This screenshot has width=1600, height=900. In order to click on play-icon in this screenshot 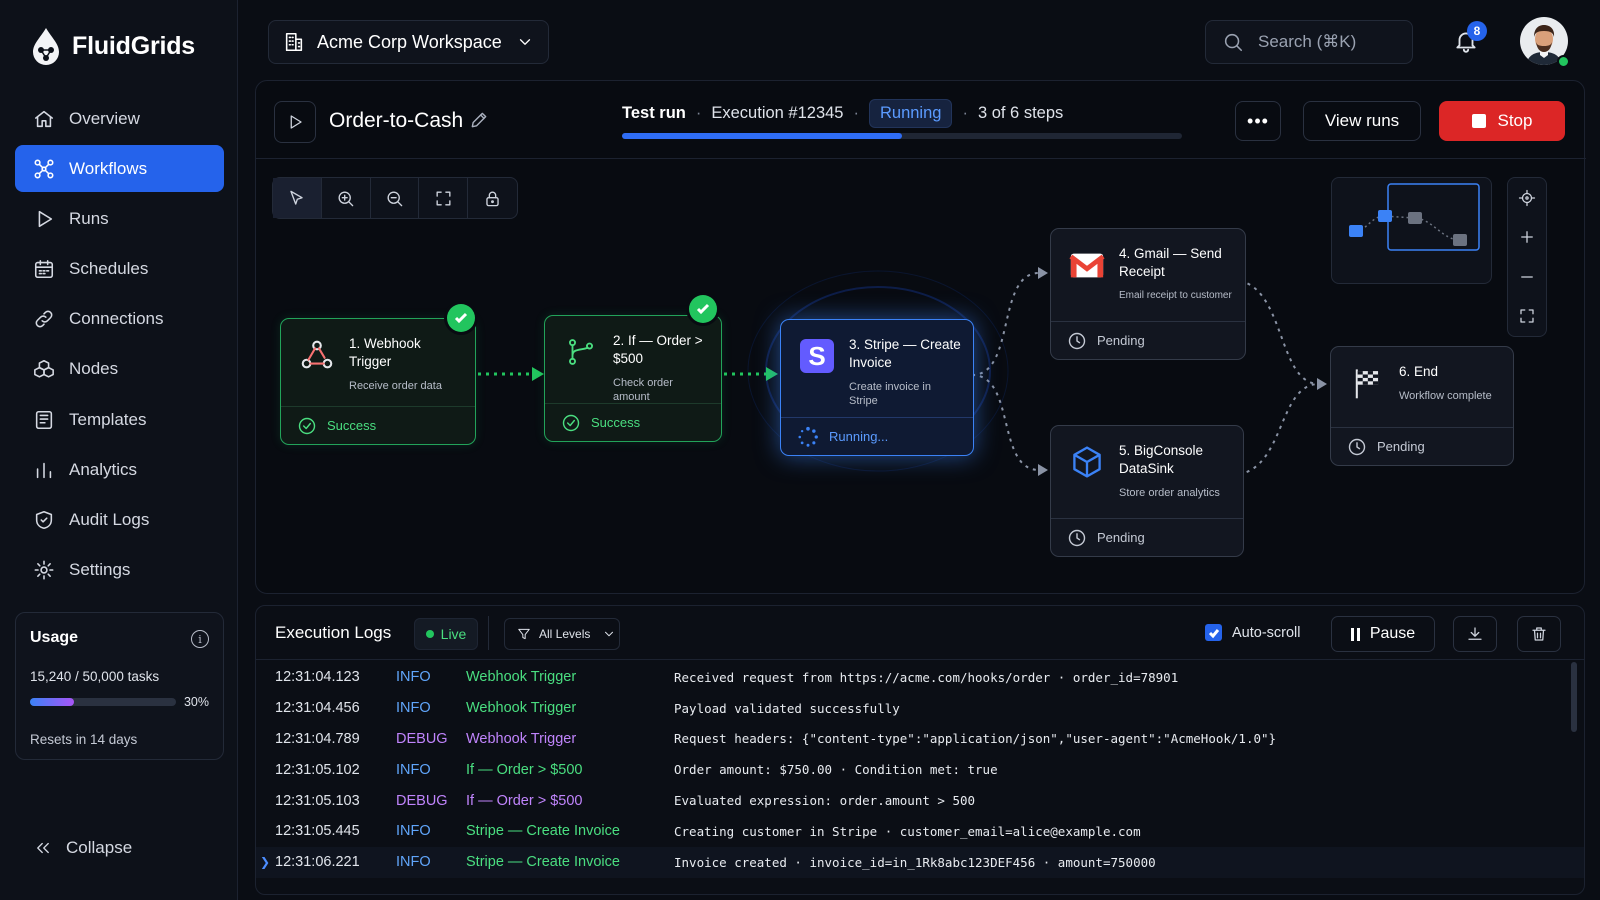, I will do `click(44, 219)`.